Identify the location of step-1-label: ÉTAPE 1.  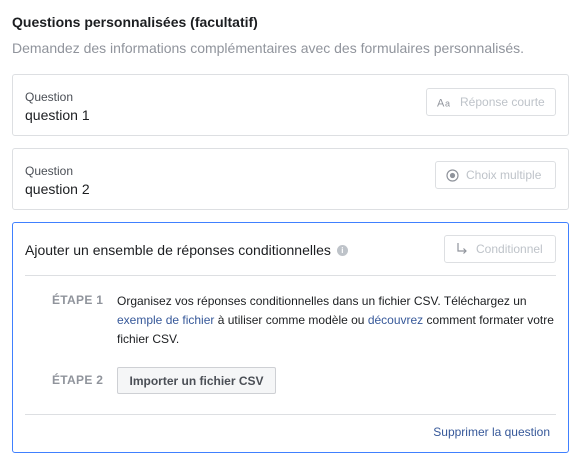
(78, 300).